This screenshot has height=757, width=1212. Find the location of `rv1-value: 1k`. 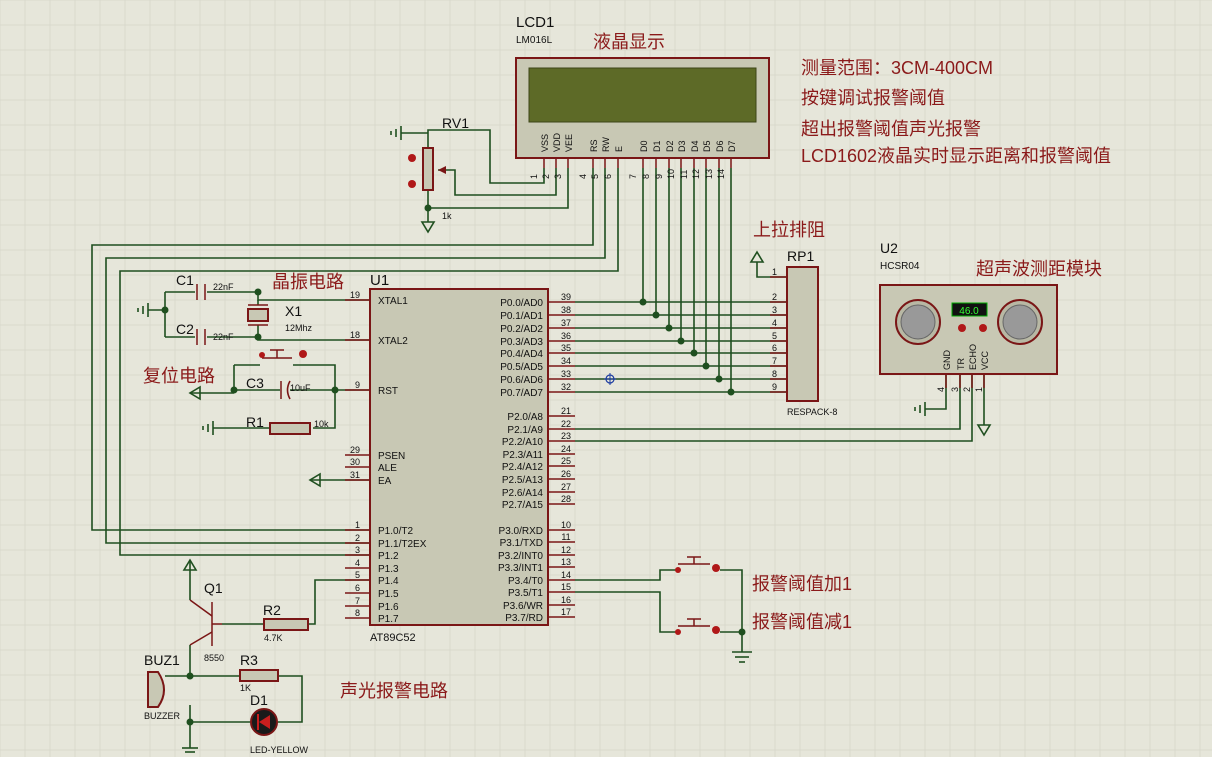

rv1-value: 1k is located at coordinates (447, 216).